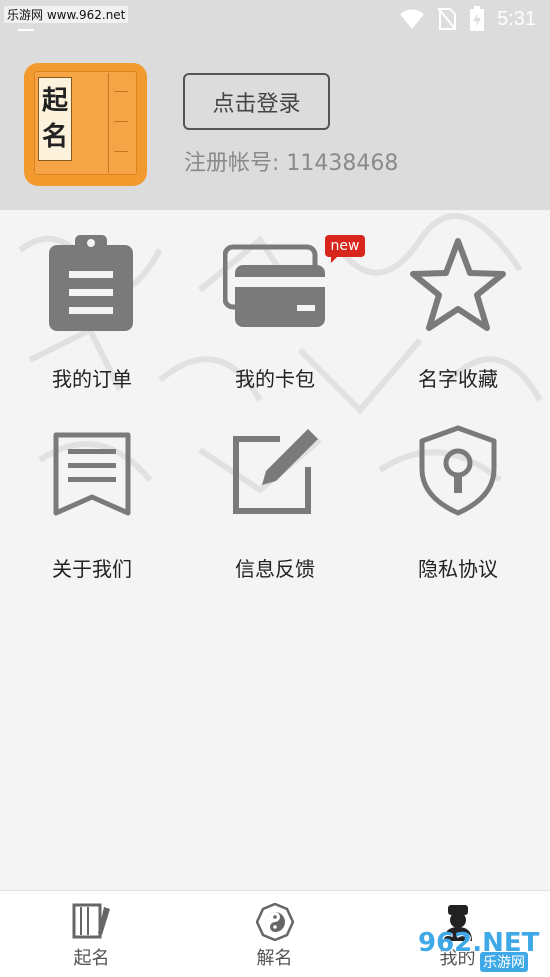 Image resolution: width=550 pixels, height=977 pixels. I want to click on menu-item-orders: 我的订单, so click(92, 315).